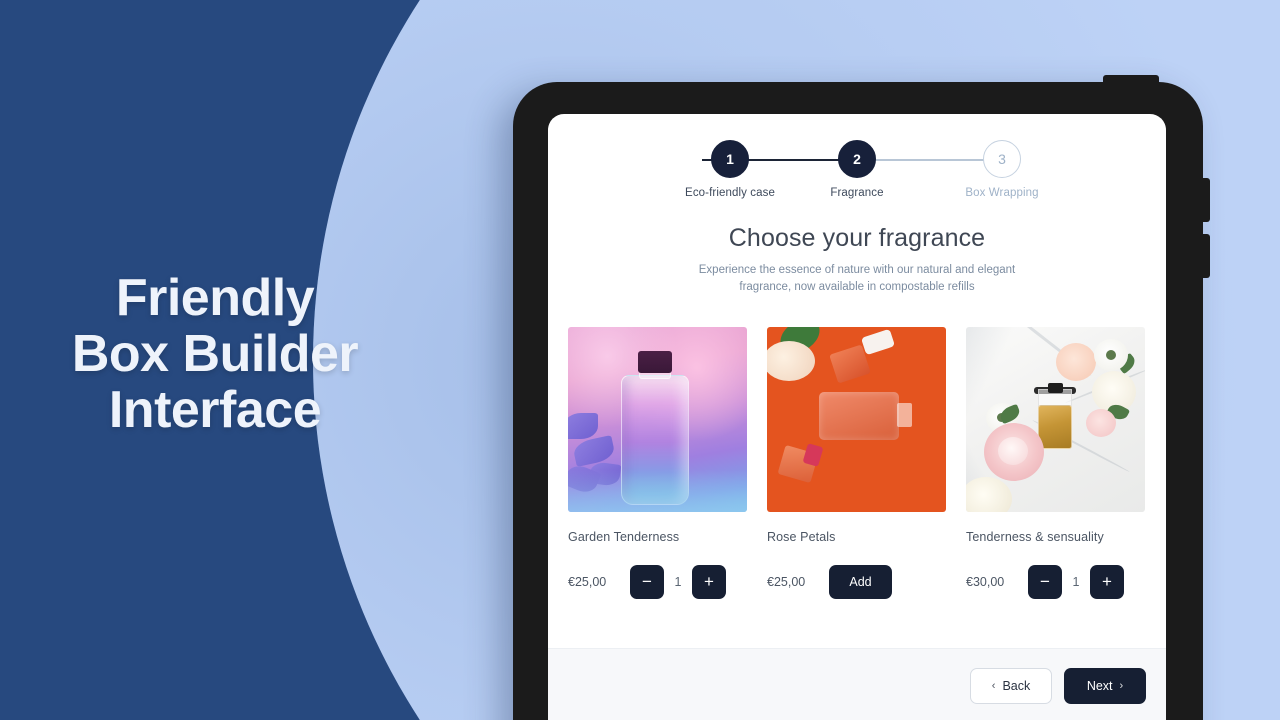 This screenshot has width=1280, height=720. What do you see at coordinates (860, 581) in the screenshot?
I see `add-to-box-button: Add` at bounding box center [860, 581].